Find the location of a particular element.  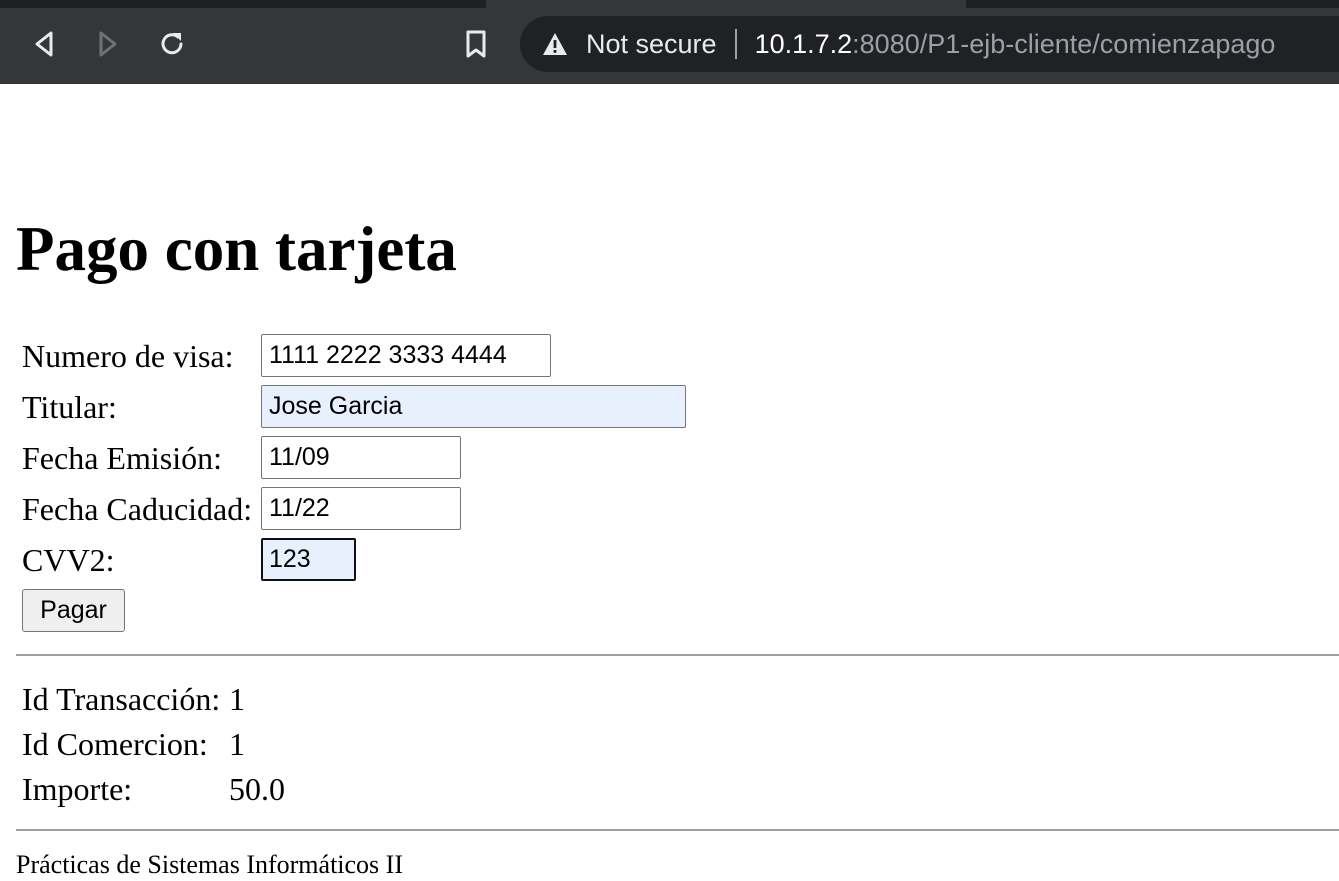

comercio-value: 1 is located at coordinates (237, 744).